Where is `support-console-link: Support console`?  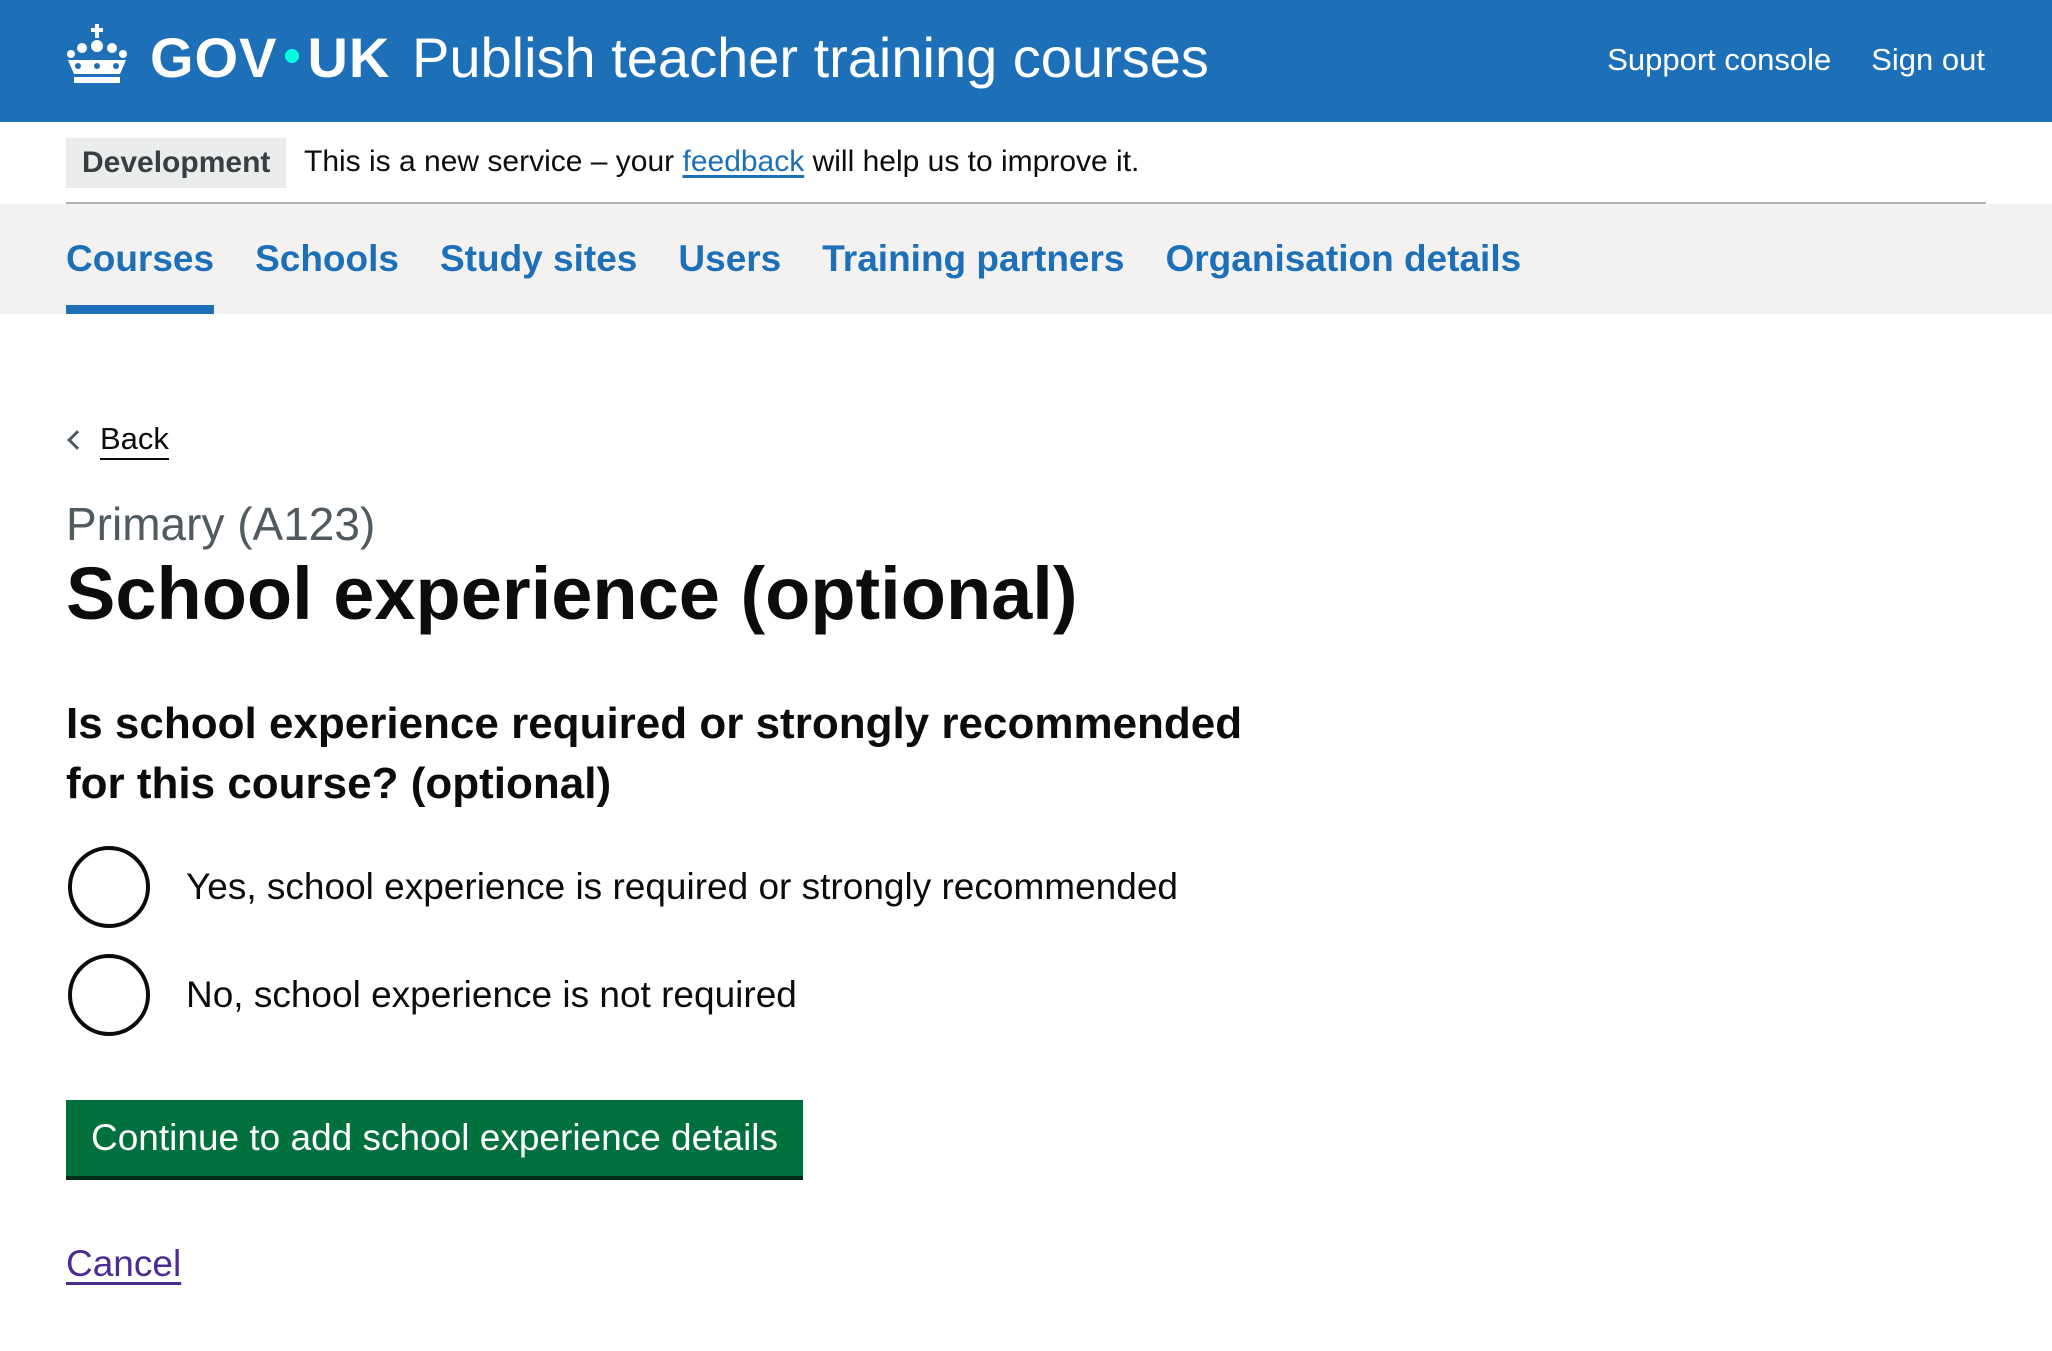 support-console-link: Support console is located at coordinates (1719, 60).